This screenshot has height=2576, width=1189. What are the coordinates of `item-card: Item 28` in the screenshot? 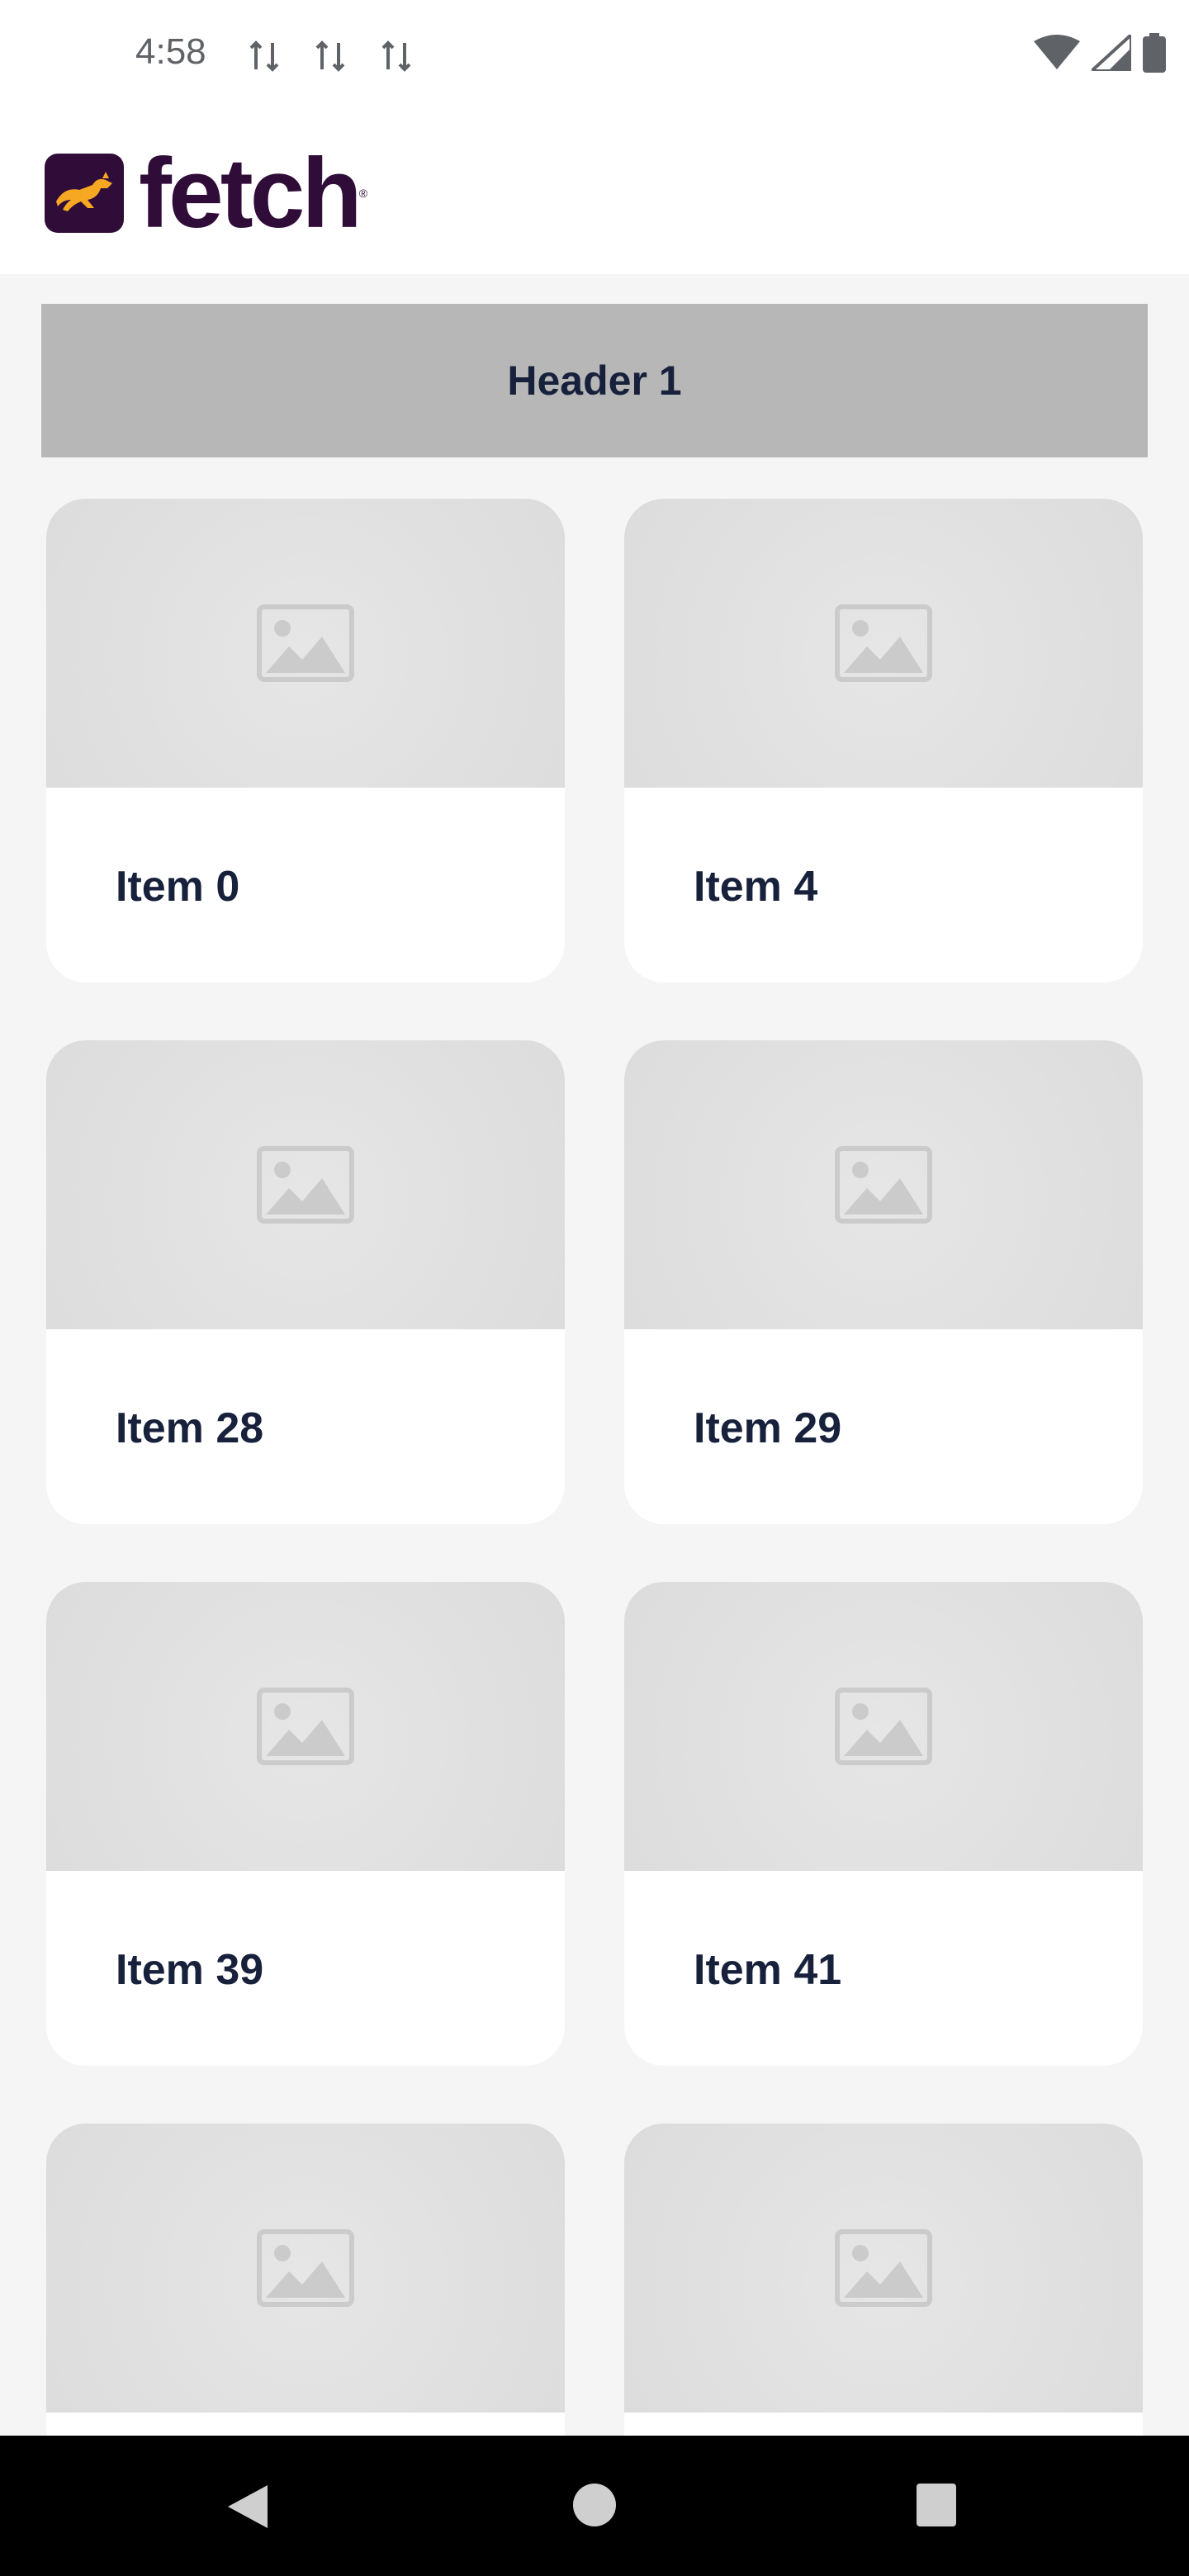 It's located at (305, 1282).